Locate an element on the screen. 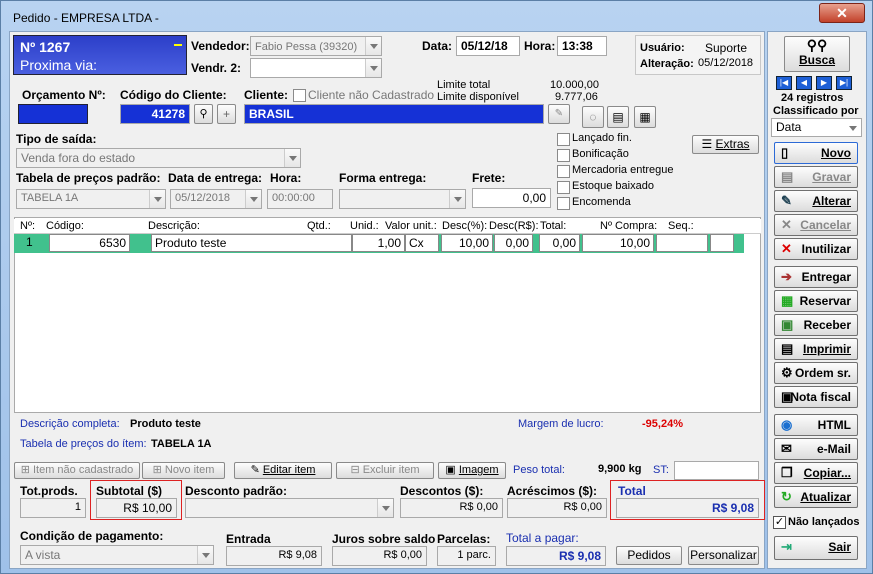  cell-unit: Cx is located at coordinates (422, 243).